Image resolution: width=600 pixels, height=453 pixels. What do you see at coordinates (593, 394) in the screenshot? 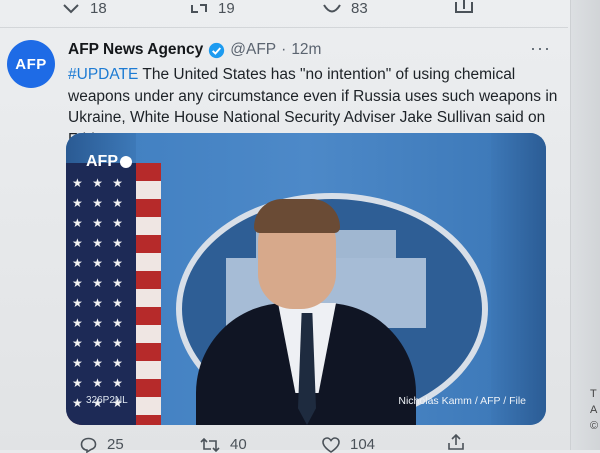
I see `sidebar-letter: T` at bounding box center [593, 394].